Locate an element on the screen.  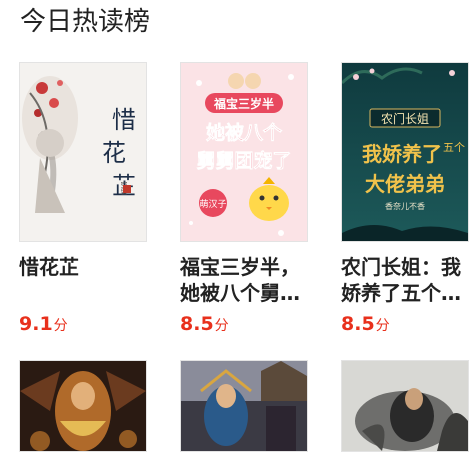
book-cover-3: 农门长姐 我娇养了 五个 大佬弟弟 香奈儿不香 is located at coordinates (405, 152).